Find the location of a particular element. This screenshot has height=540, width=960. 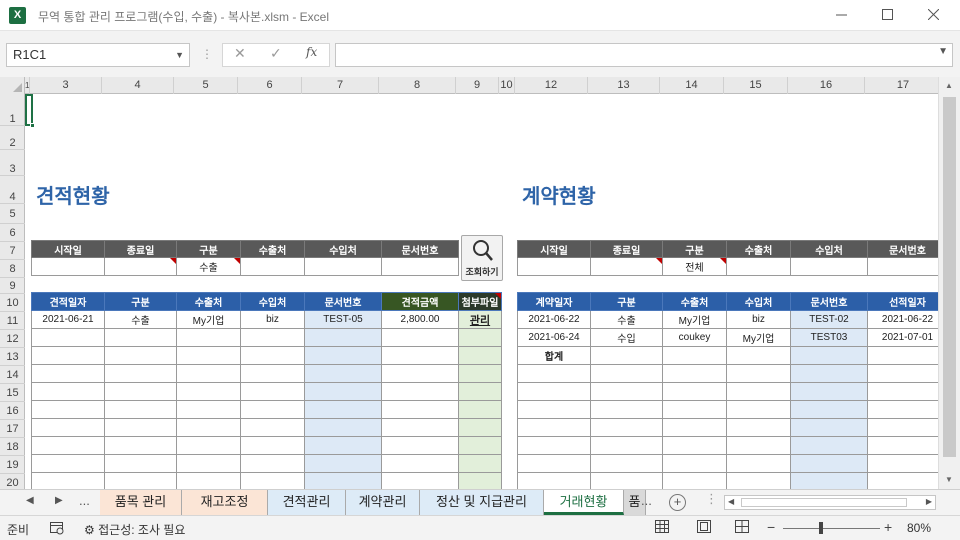

more-vertical-icon: ⋮ is located at coordinates (207, 54).